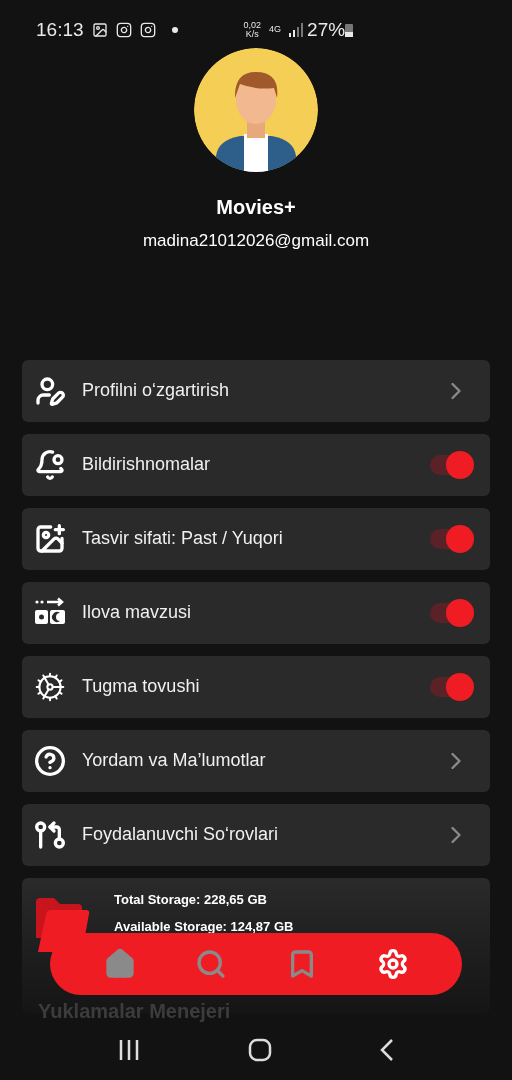 Image resolution: width=512 pixels, height=1080 pixels. I want to click on bell-icon, so click(50, 464).